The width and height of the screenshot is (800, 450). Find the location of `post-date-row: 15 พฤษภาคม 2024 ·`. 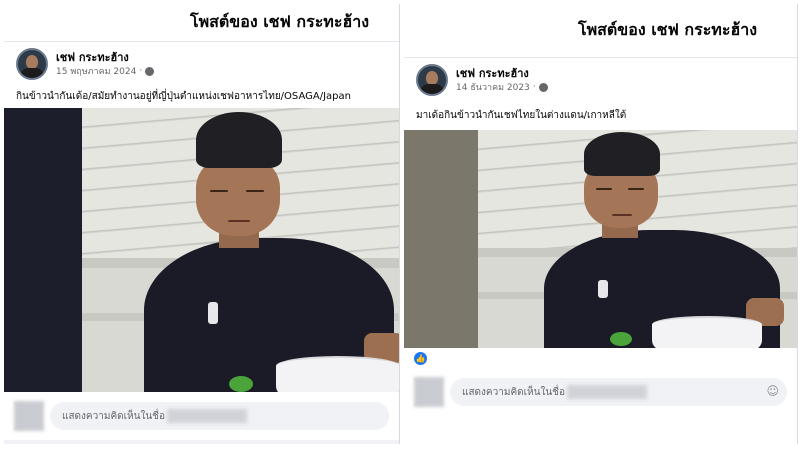

post-date-row: 15 พฤษภาคม 2024 · is located at coordinates (105, 71).